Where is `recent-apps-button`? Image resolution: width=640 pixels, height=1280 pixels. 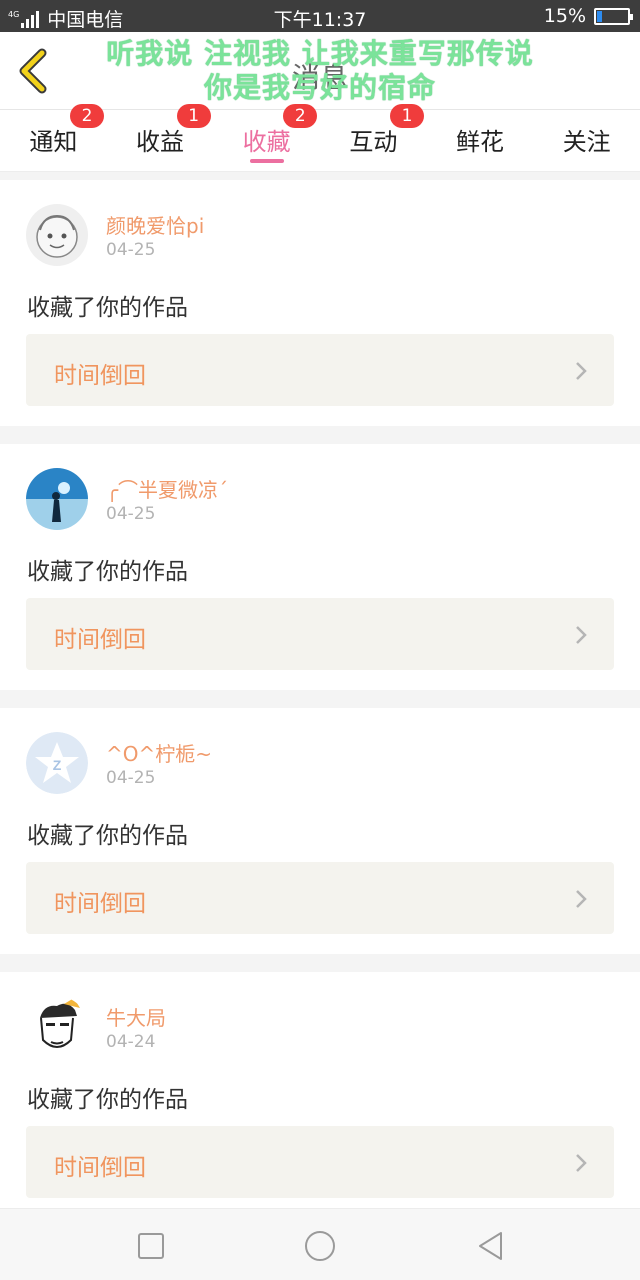
recent-apps-button is located at coordinates (151, 1246).